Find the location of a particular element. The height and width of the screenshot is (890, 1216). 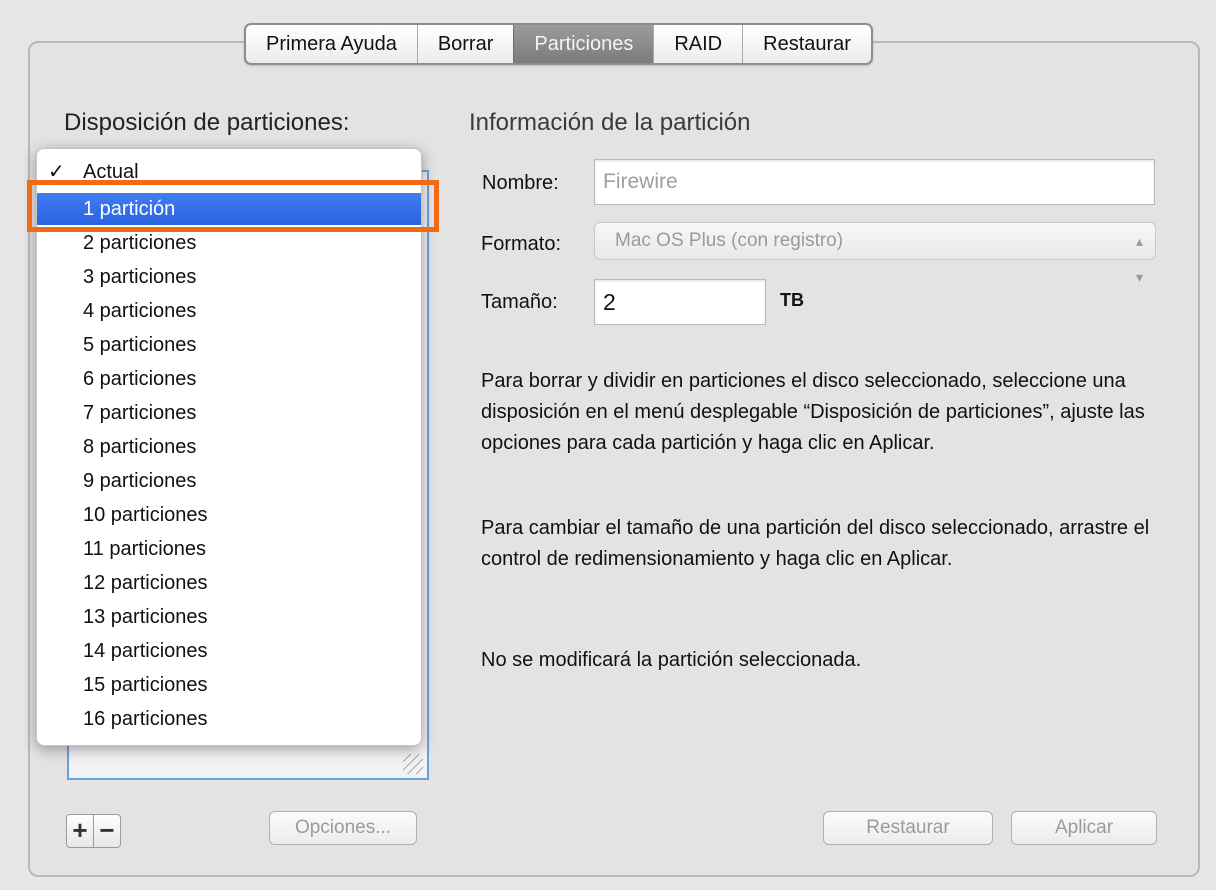

tab-raid: RAID is located at coordinates (697, 44).